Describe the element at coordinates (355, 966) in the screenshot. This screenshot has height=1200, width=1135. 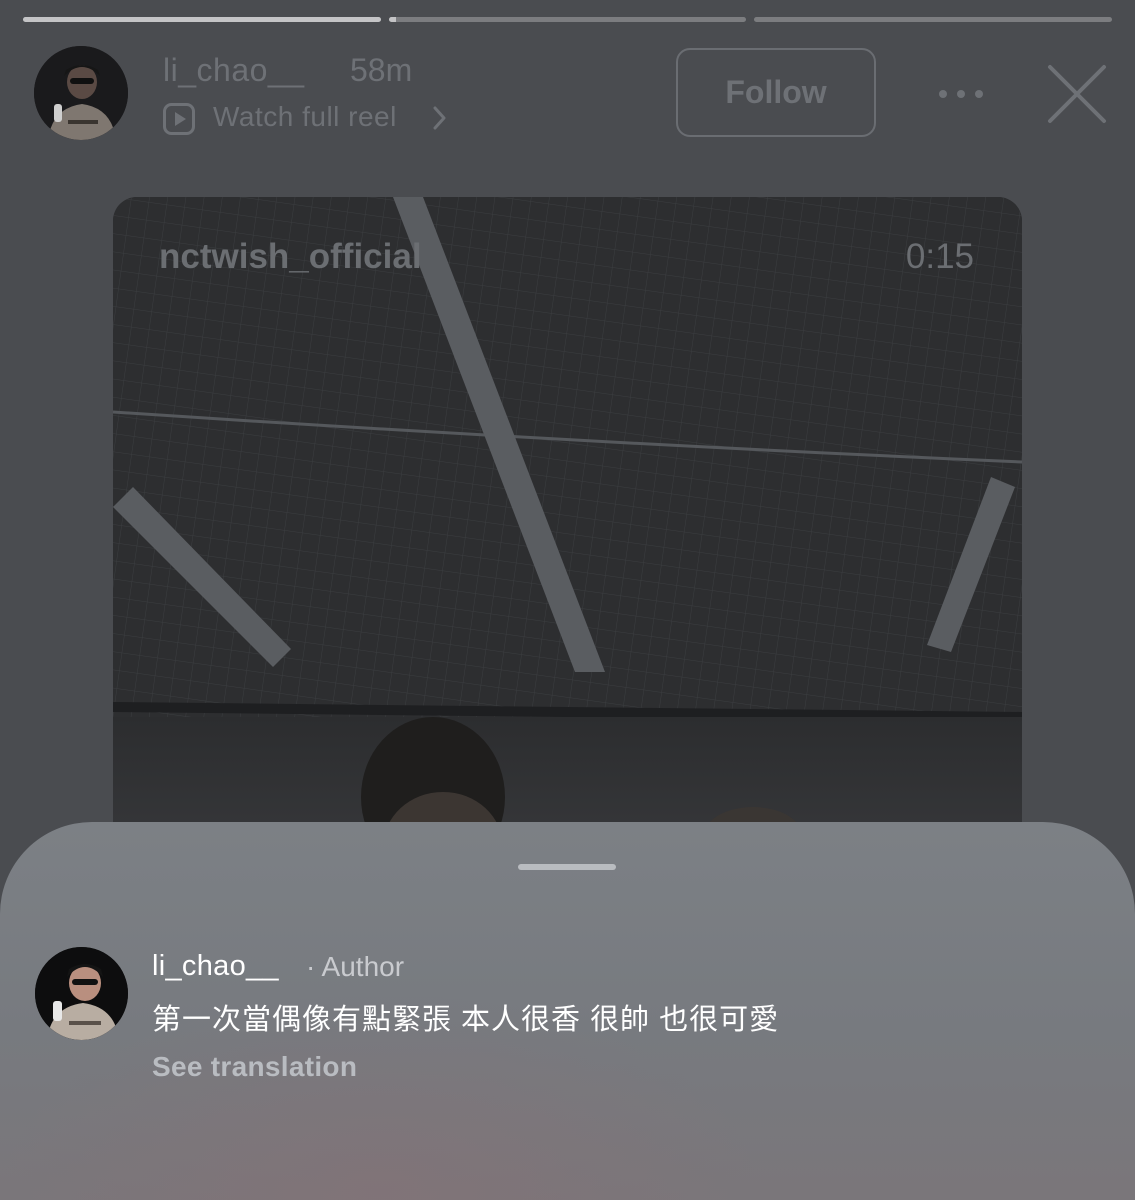
I see `author-badge: · Author` at that location.